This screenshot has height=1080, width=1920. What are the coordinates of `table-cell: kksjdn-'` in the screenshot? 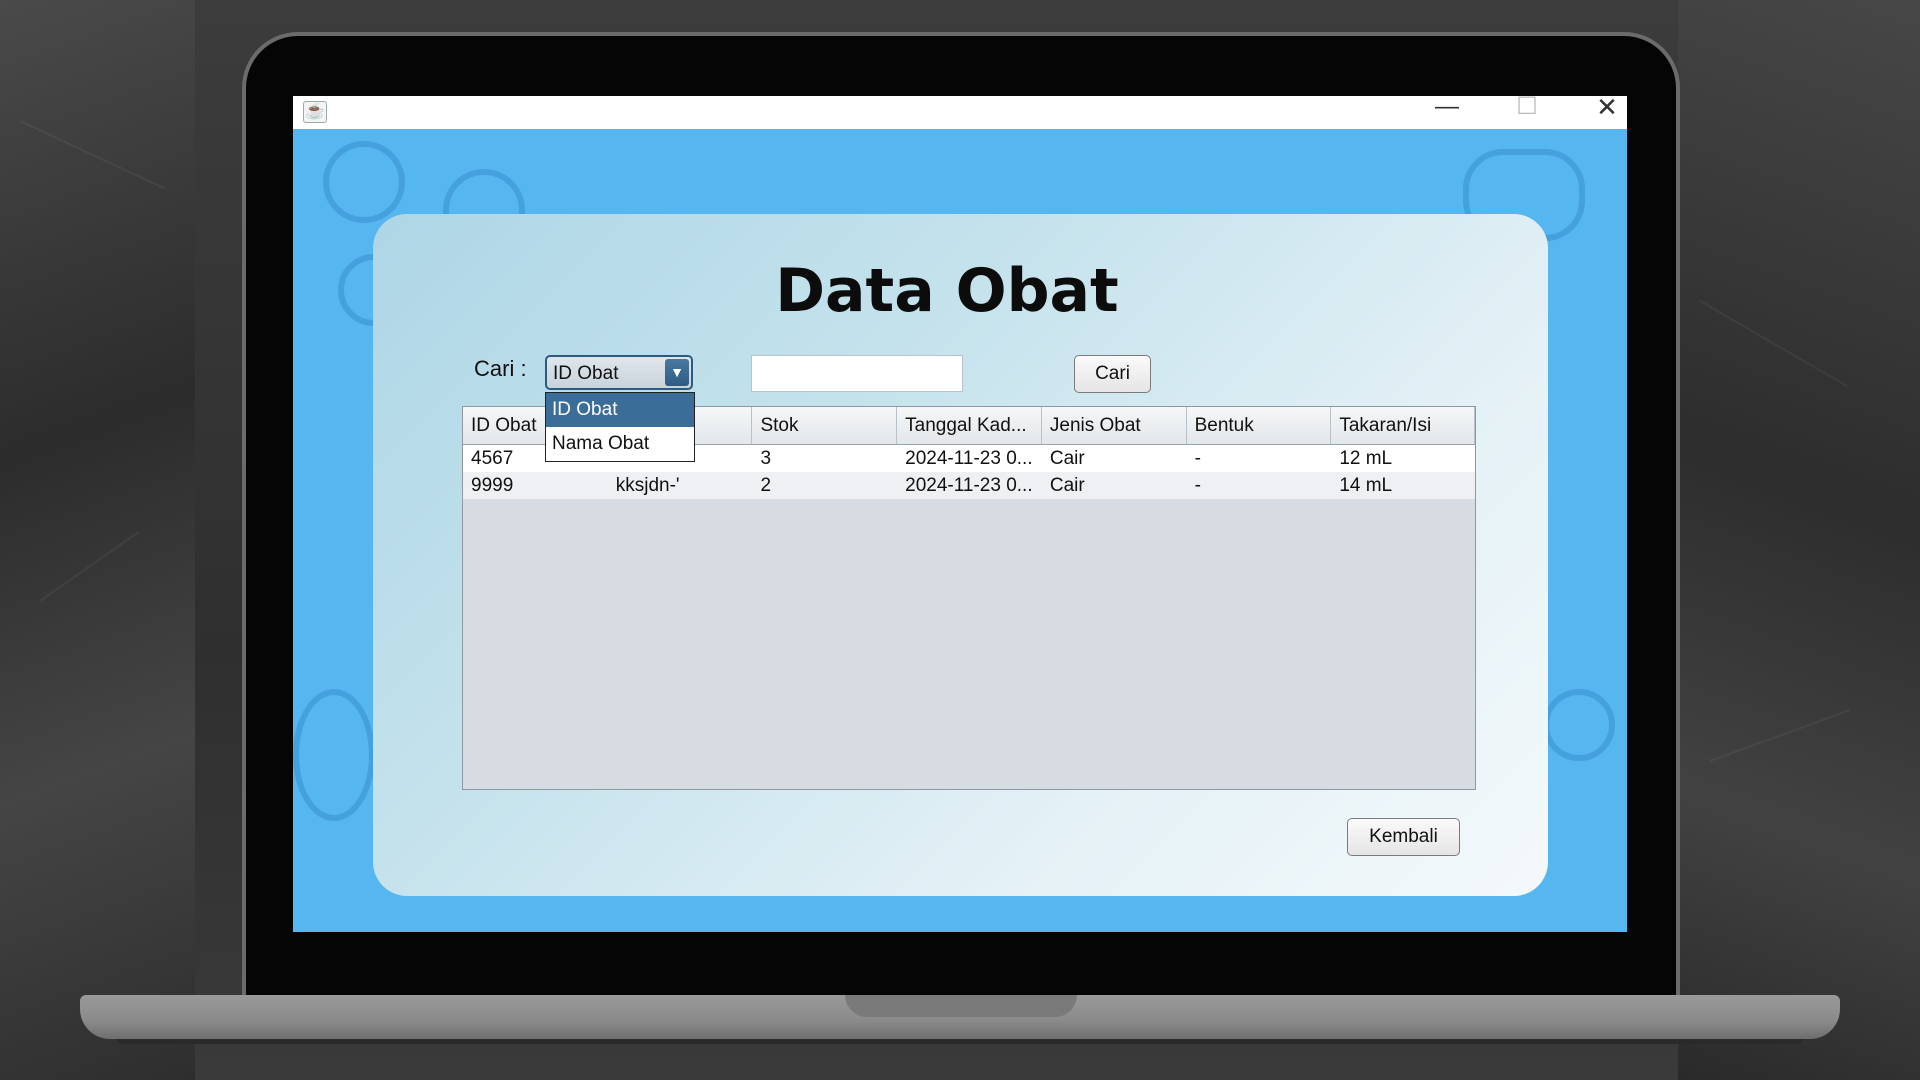 It's located at (647, 485).